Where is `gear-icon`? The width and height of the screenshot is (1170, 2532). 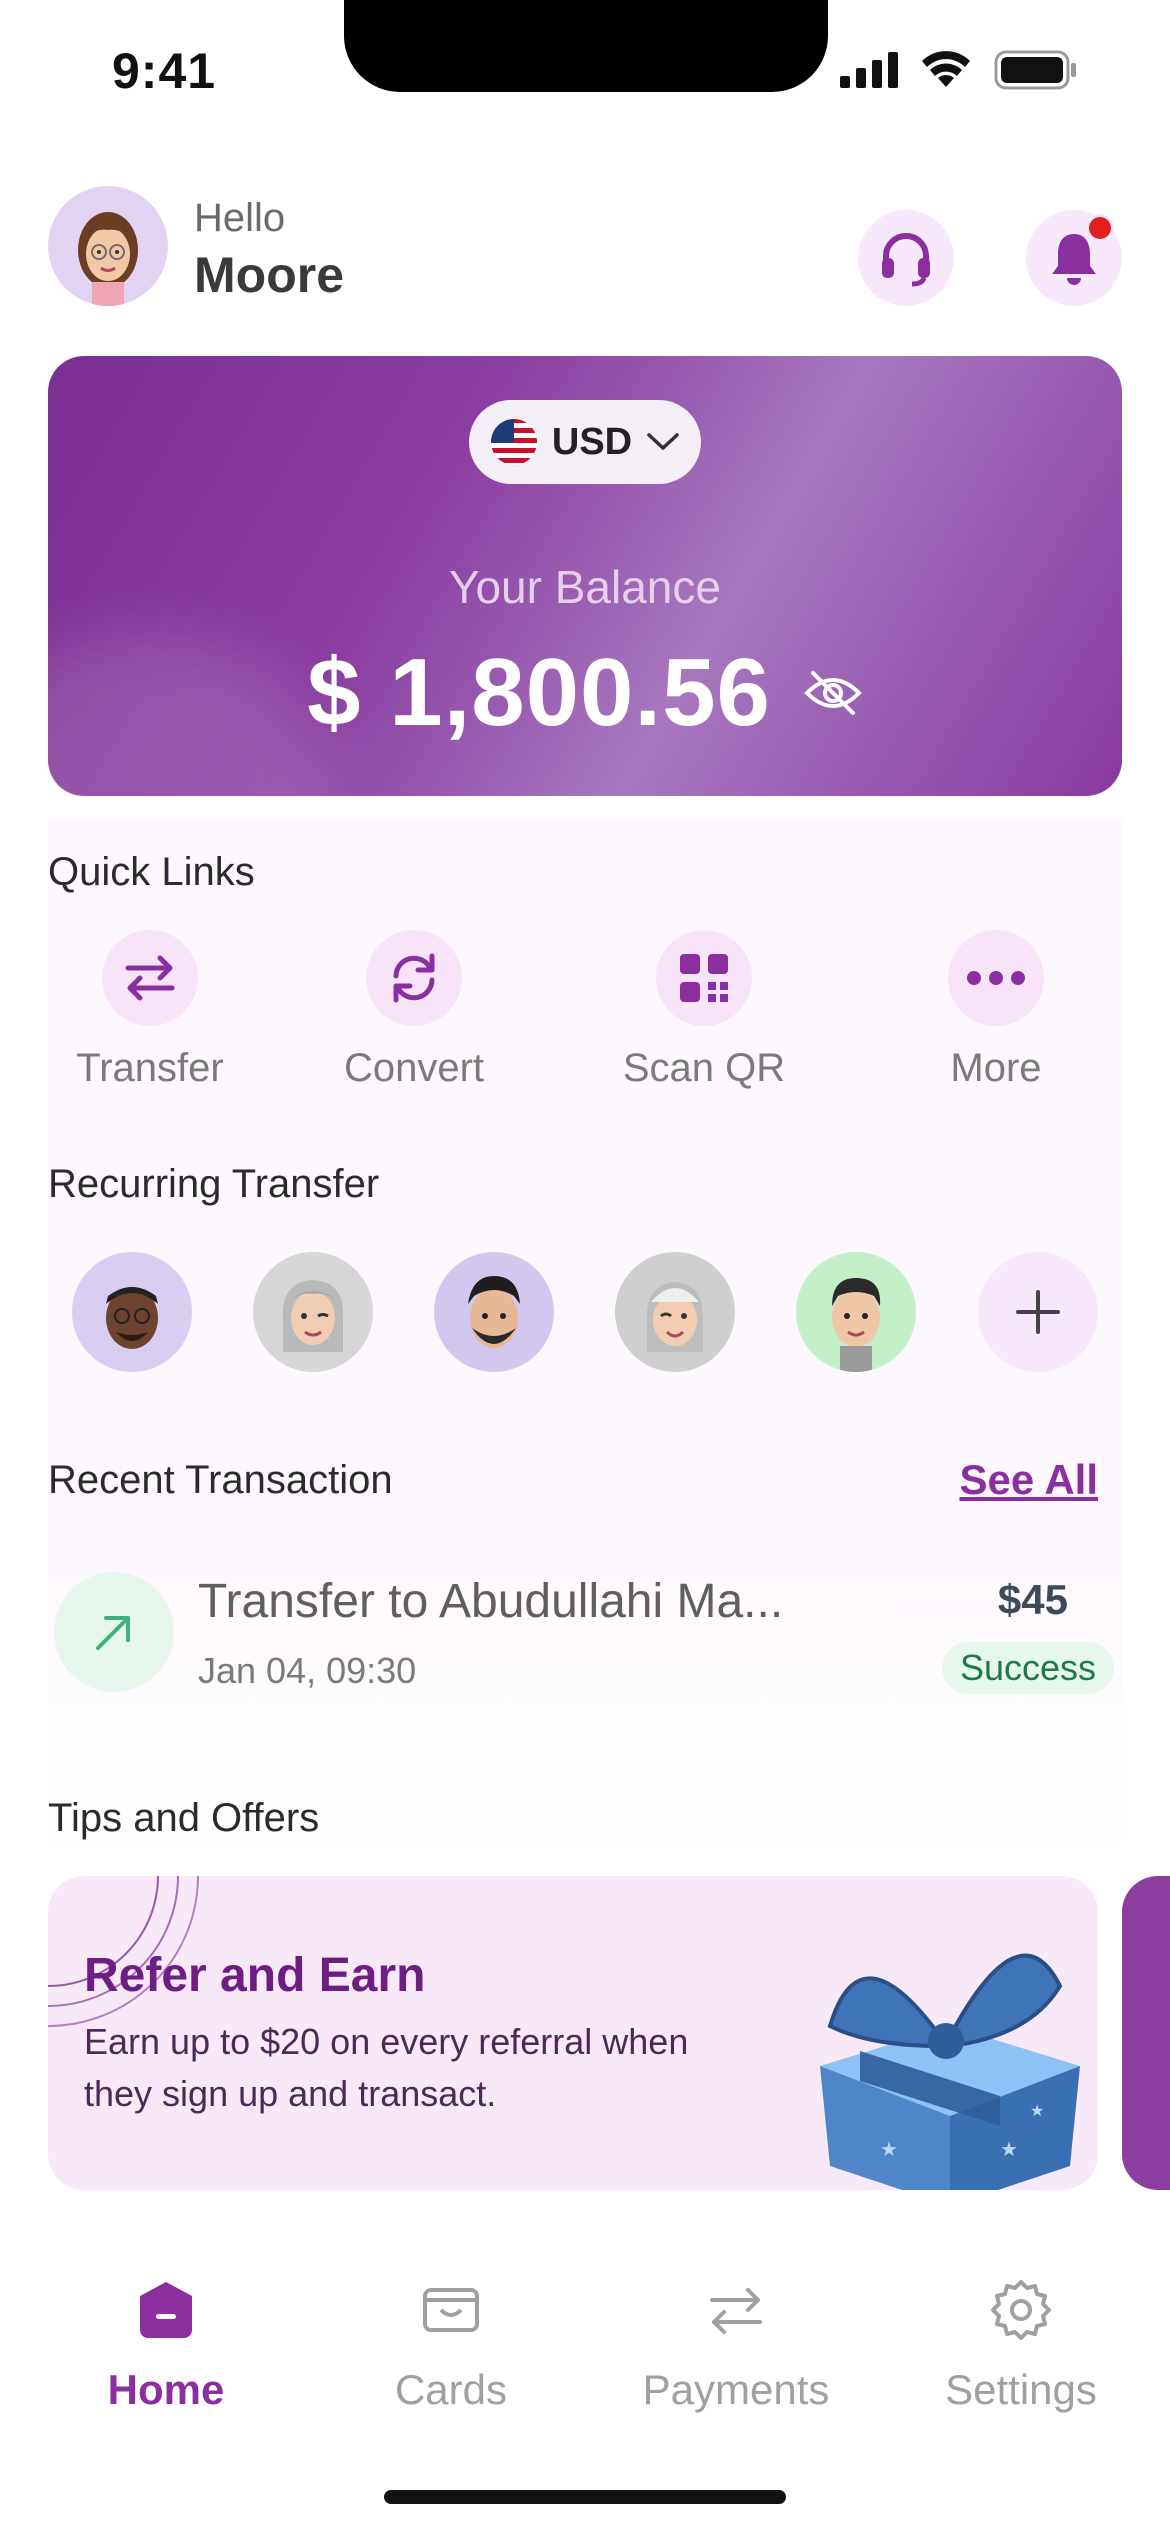
gear-icon is located at coordinates (1021, 2310).